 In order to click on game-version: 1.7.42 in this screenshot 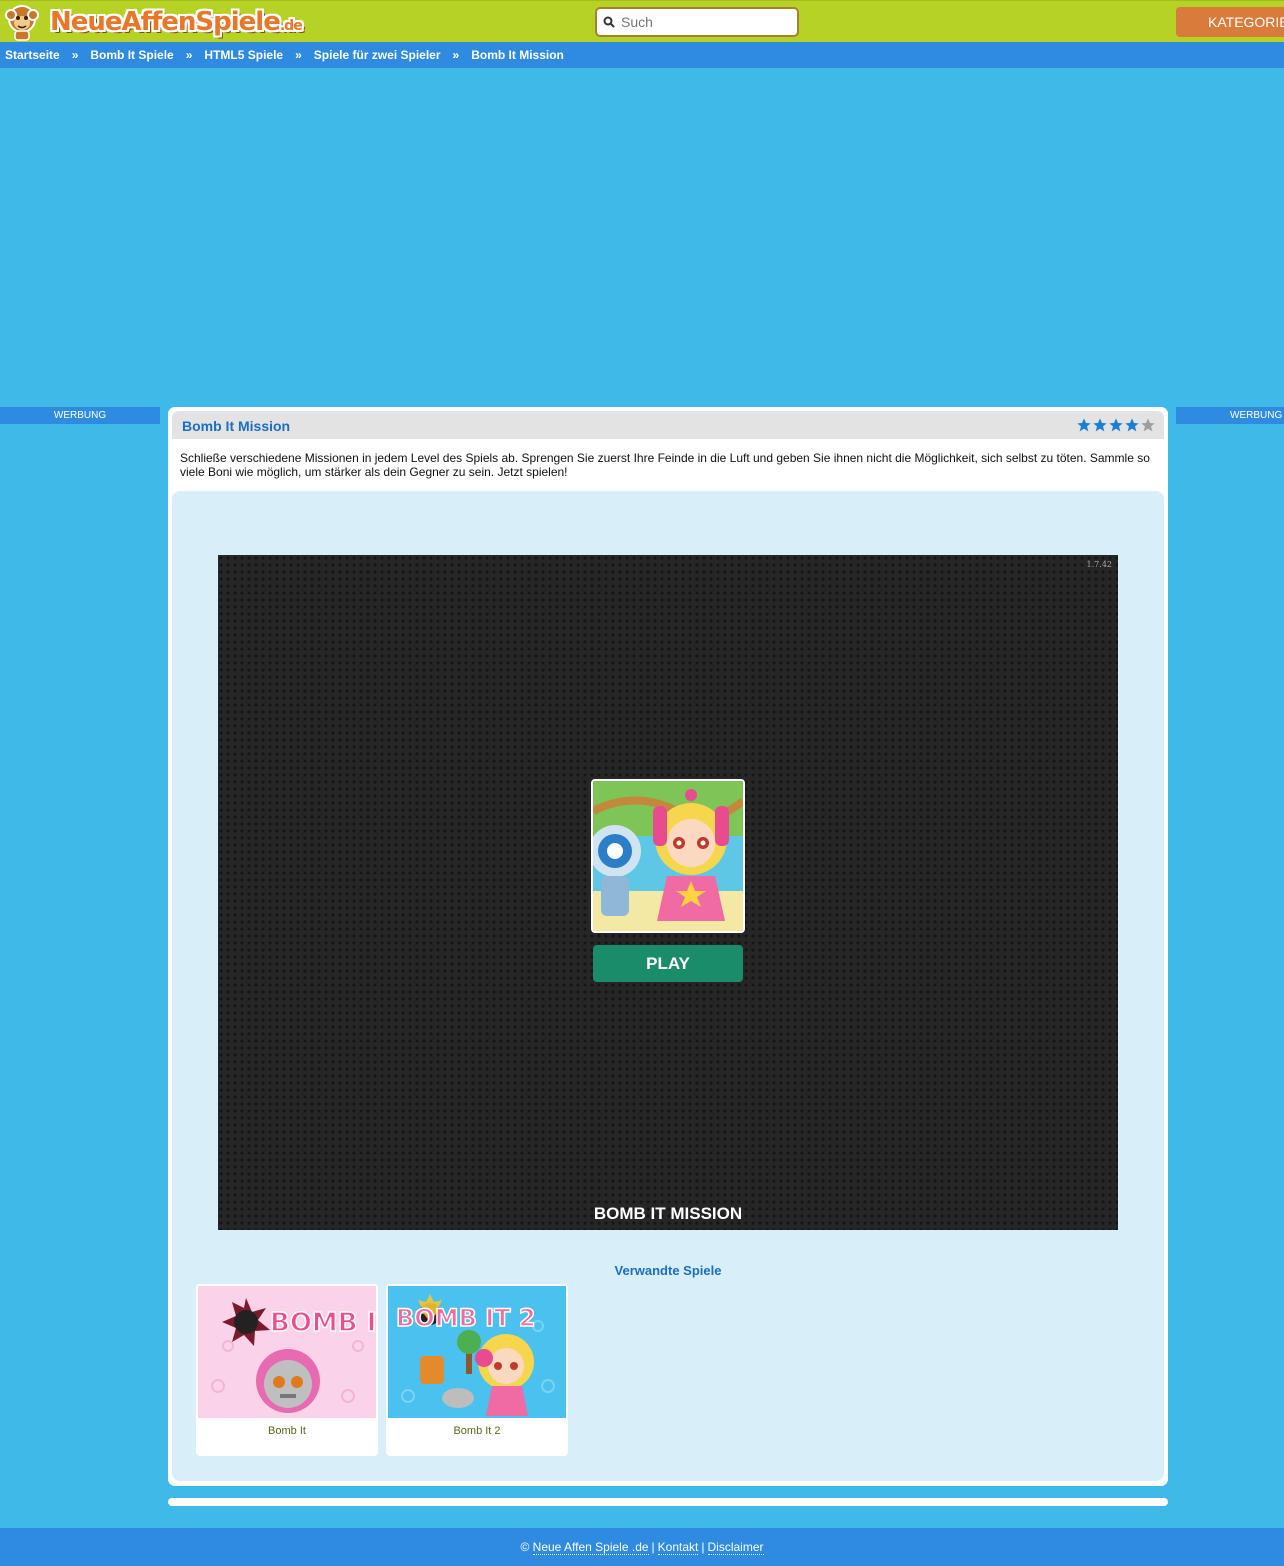, I will do `click(1099, 564)`.